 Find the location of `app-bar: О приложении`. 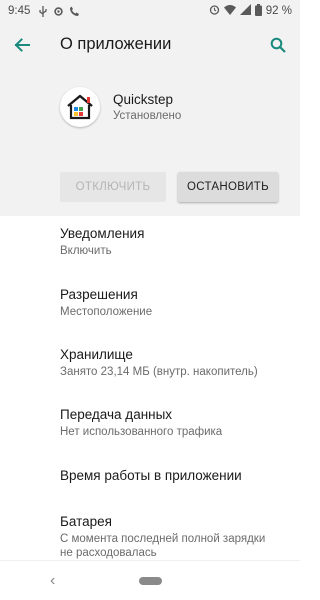

app-bar: О приложении is located at coordinates (150, 45).